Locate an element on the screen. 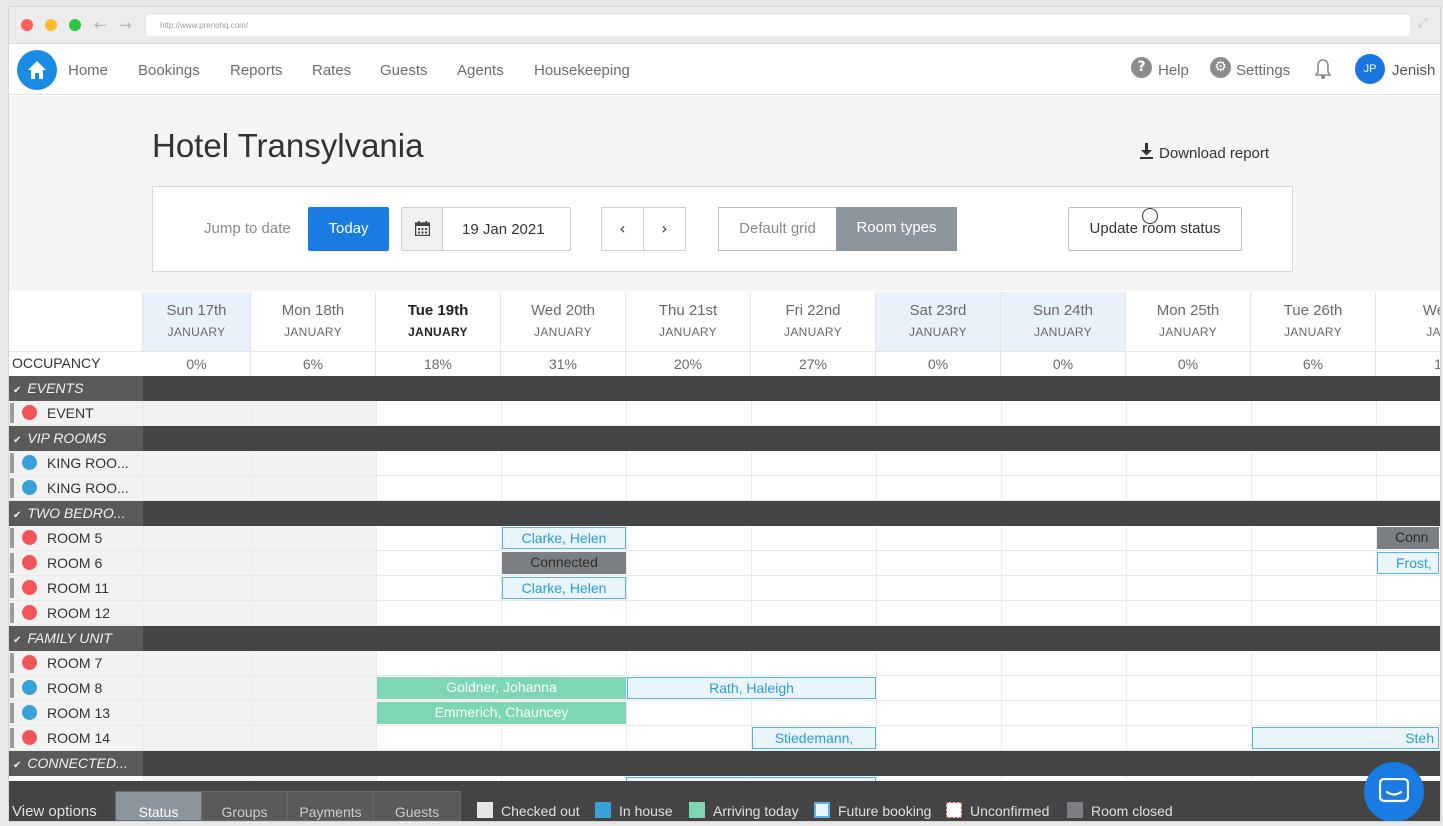  help-link: Help is located at coordinates (1173, 70).